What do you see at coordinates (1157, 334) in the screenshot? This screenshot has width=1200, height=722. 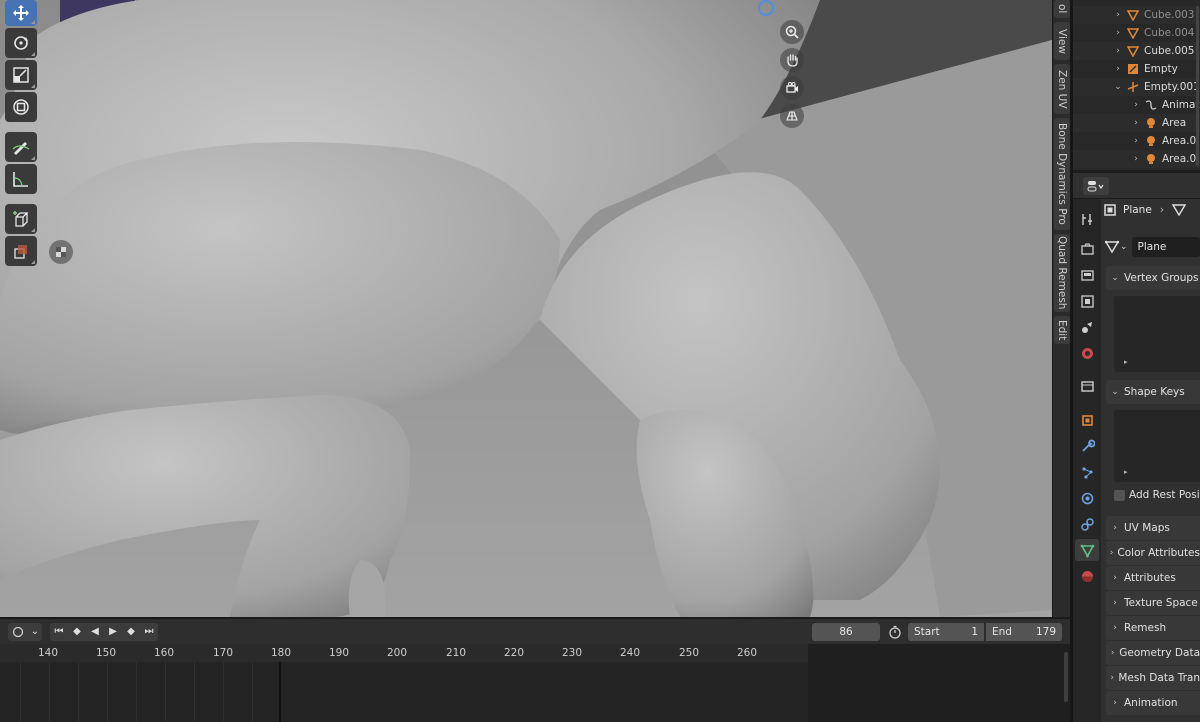 I see `vertex-groups-list: ▸` at bounding box center [1157, 334].